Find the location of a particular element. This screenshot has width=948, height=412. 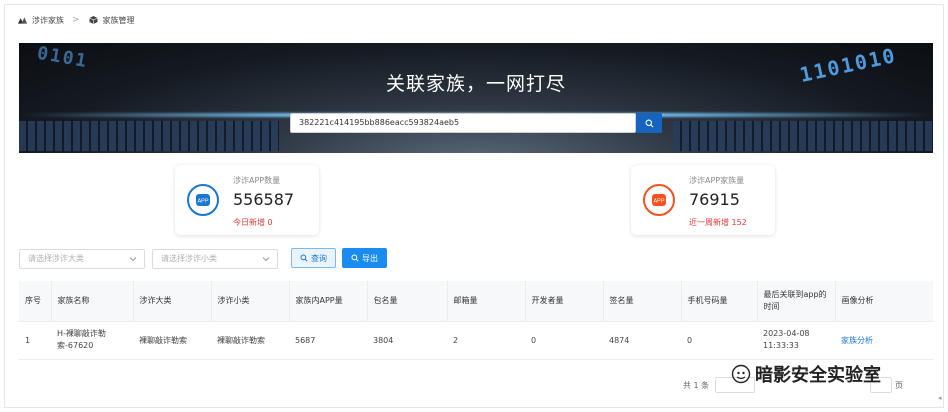

query-button: 查询 is located at coordinates (313, 258).